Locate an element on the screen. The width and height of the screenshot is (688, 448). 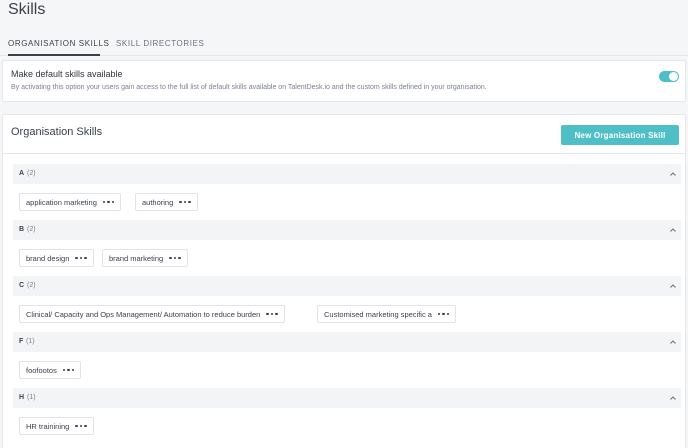
skill-label: foofootos is located at coordinates (41, 370).